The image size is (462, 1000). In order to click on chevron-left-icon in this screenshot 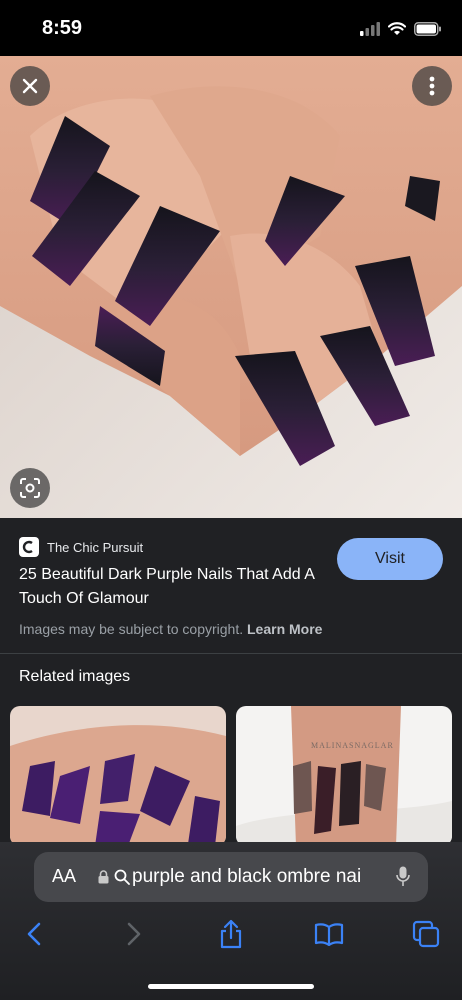, I will do `click(34, 934)`.